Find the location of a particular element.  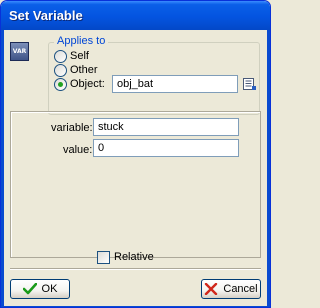

variable-input: stuck is located at coordinates (166, 127).